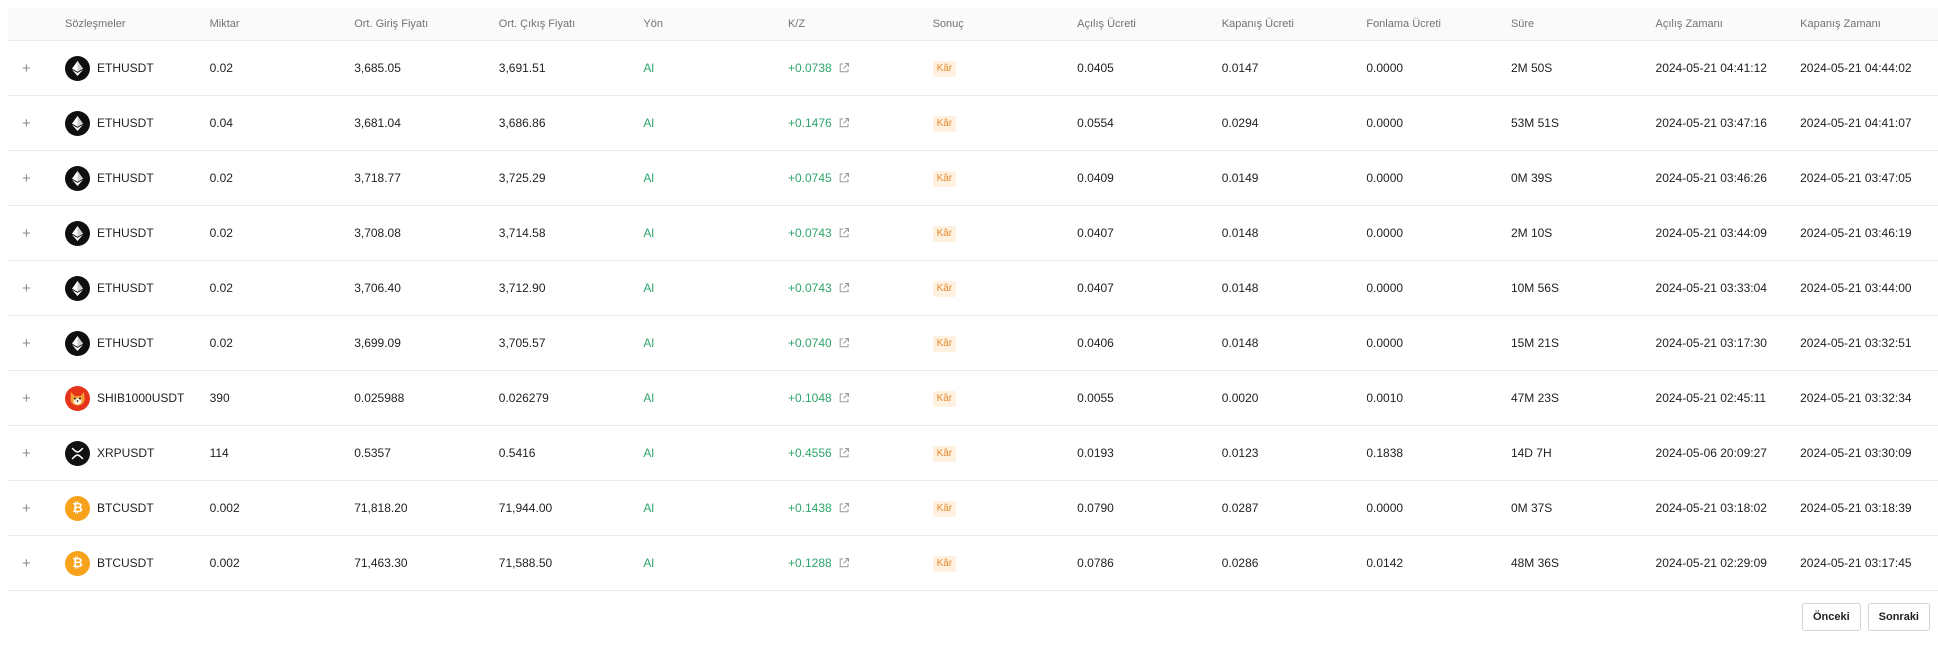 The image size is (1938, 648). Describe the element at coordinates (564, 563) in the screenshot. I see `exit-price-cell: 71,588.50` at that location.